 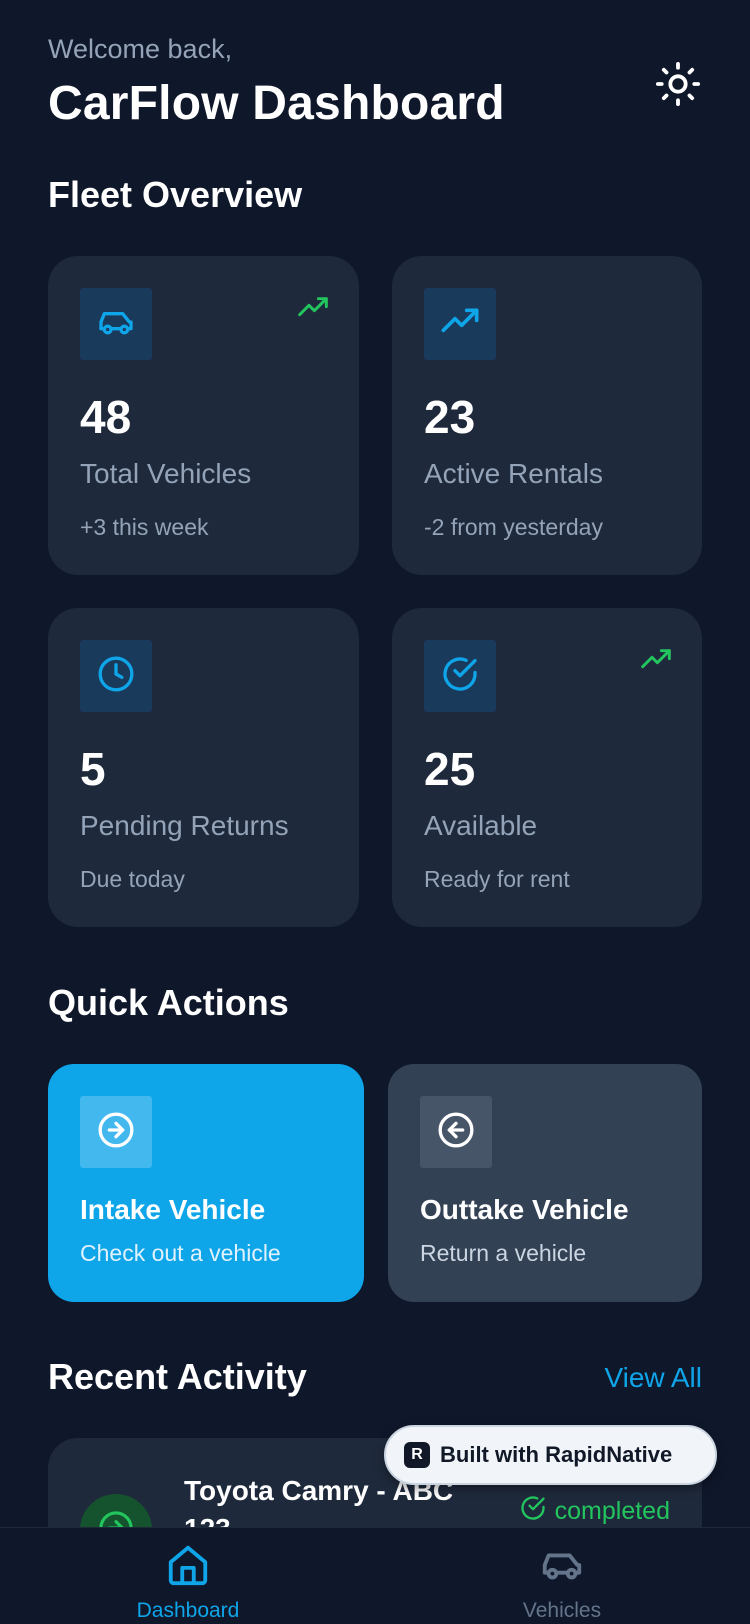 What do you see at coordinates (562, 1610) in the screenshot?
I see `nav-label: Vehicles` at bounding box center [562, 1610].